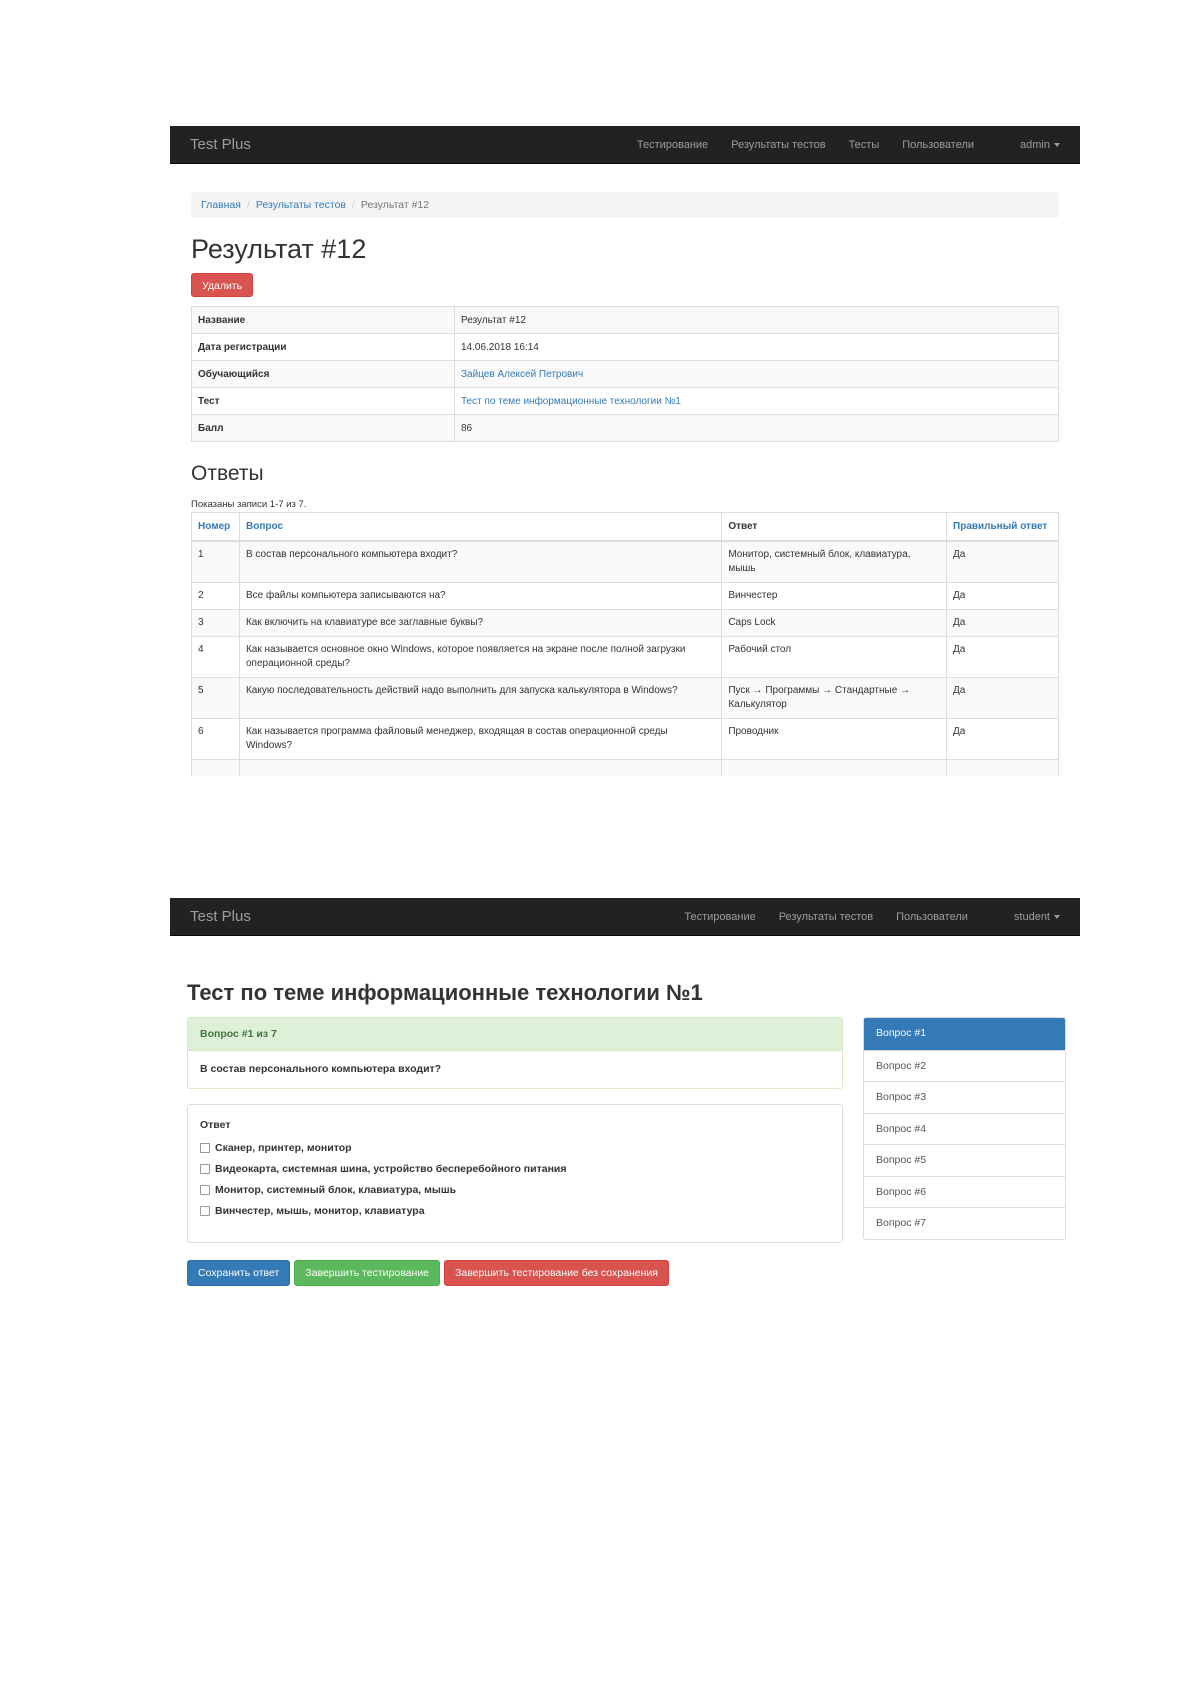 This screenshot has width=1190, height=1684. Describe the element at coordinates (964, 1223) in the screenshot. I see `question-nav-item: Вопрос #7` at that location.